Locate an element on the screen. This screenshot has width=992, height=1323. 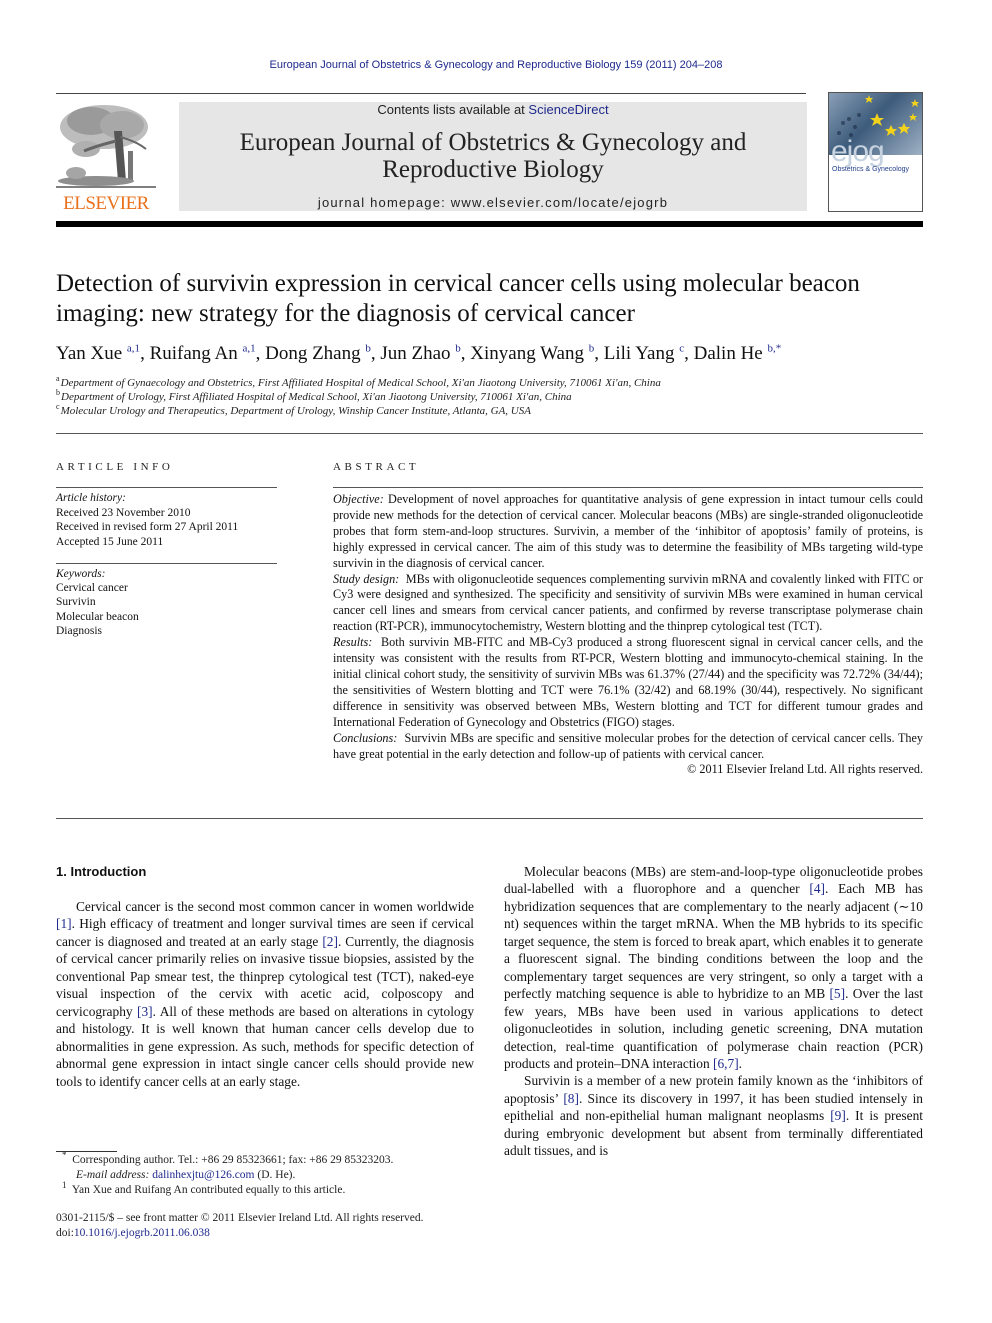
article-info-heading: ARTICLE INFO is located at coordinates (115, 467).